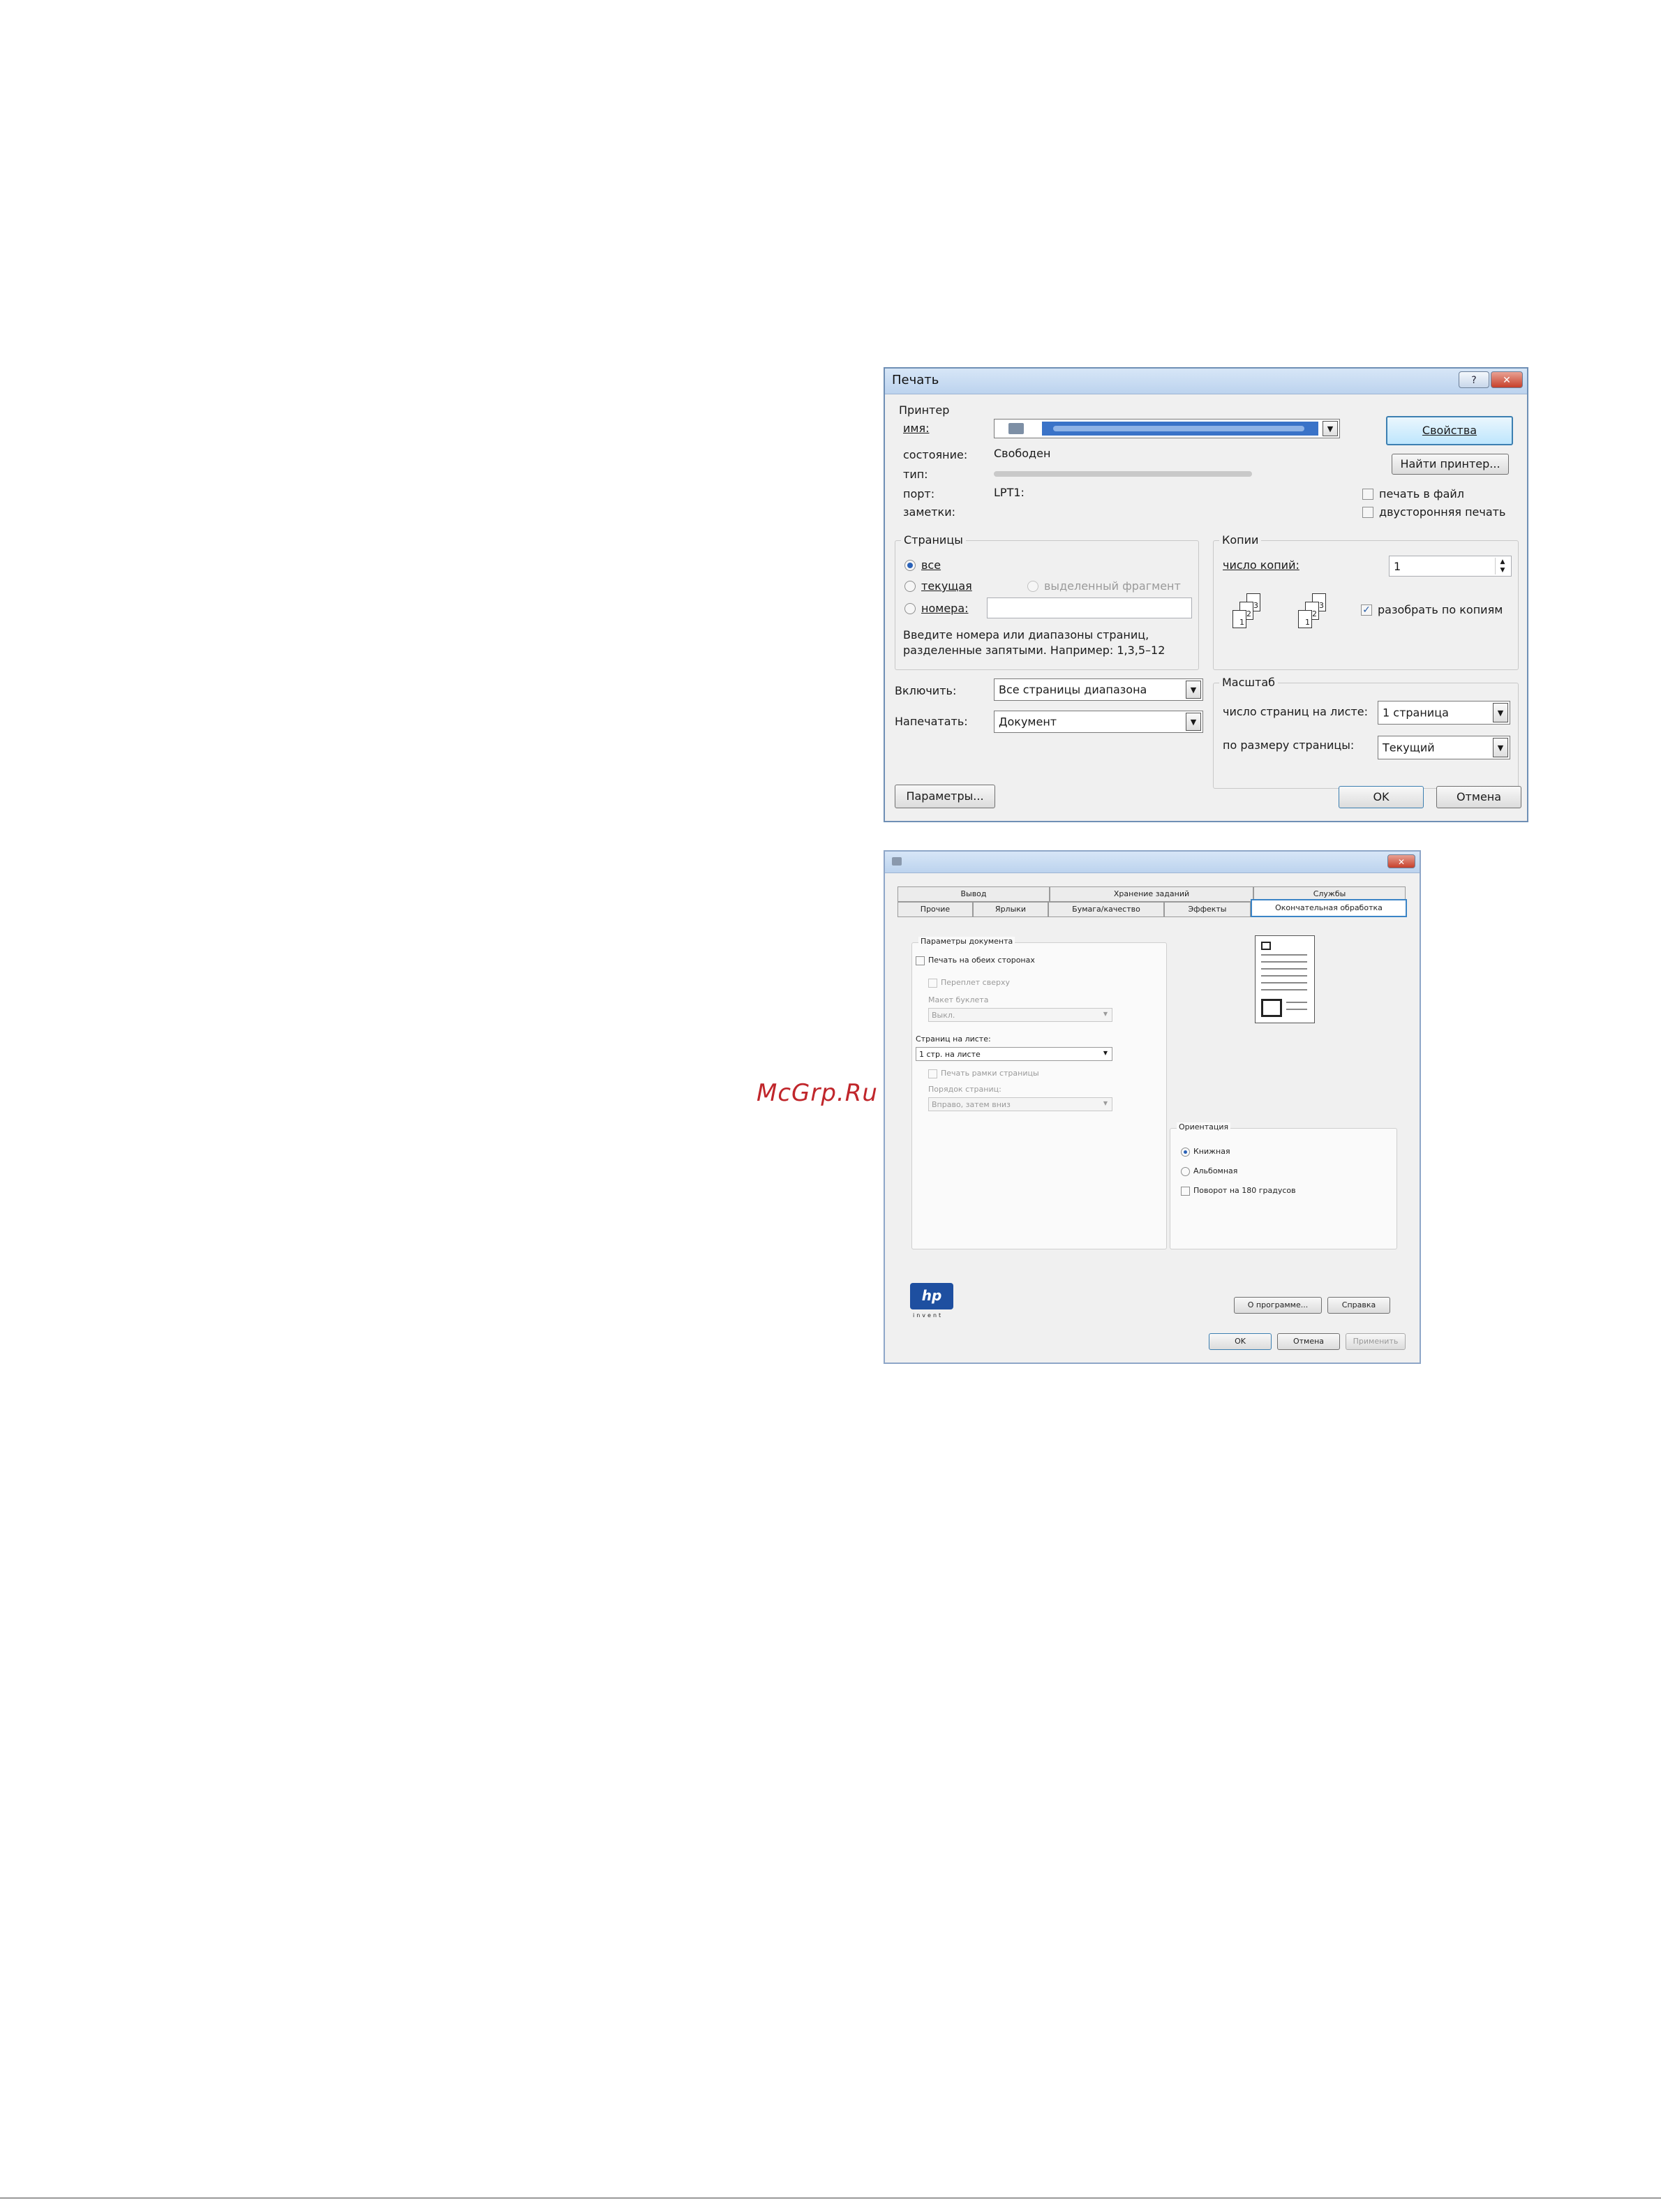 Image resolution: width=1661 pixels, height=2212 pixels. What do you see at coordinates (990, 1073) in the screenshot?
I see `page-borders-label: Печать рамки страницы` at bounding box center [990, 1073].